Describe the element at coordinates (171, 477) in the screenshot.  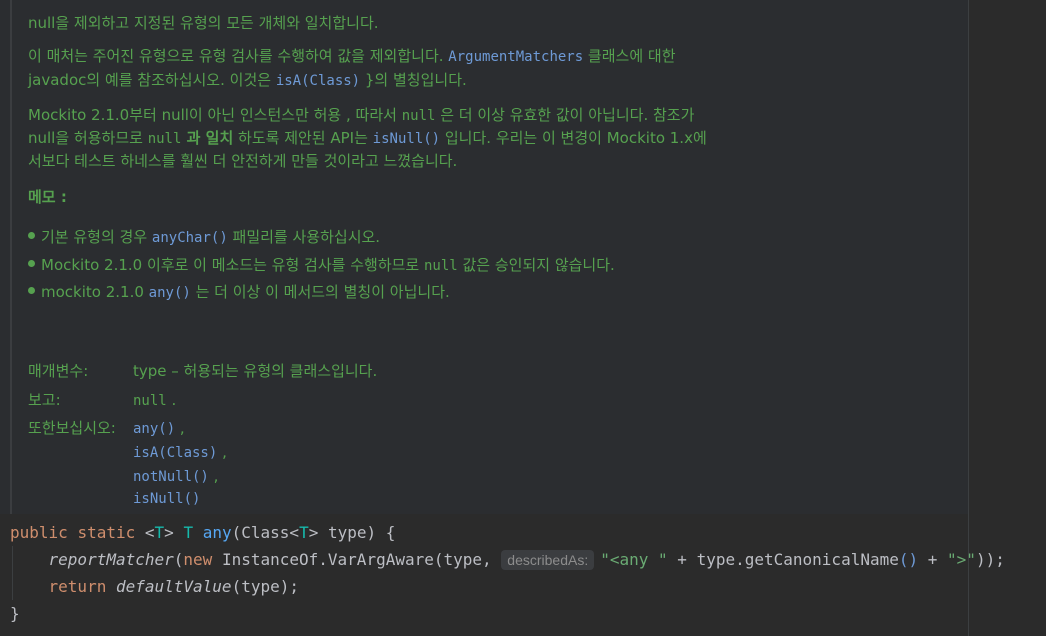
I see `doc-link-notnull: notNull()` at that location.